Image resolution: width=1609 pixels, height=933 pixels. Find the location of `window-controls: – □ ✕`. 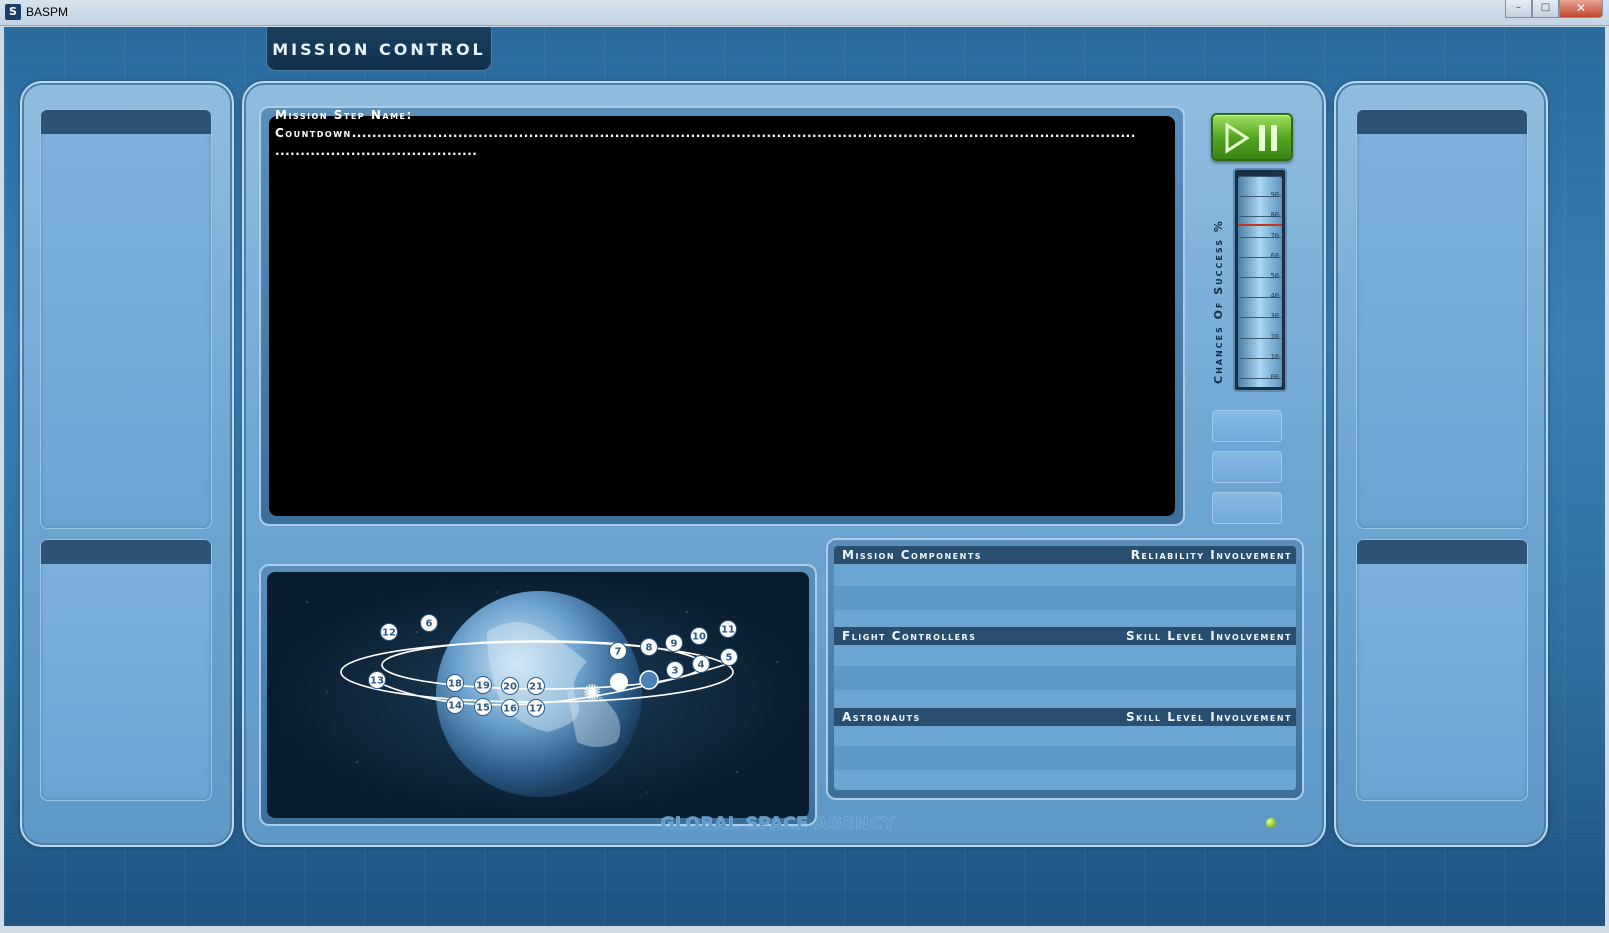

window-controls: – □ ✕ is located at coordinates (1554, 9).